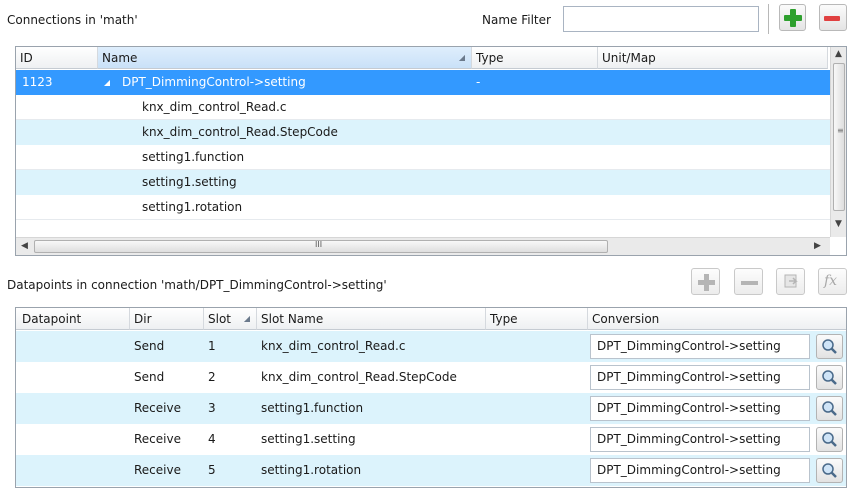 This screenshot has height=488, width=847. Describe the element at coordinates (212, 408) in the screenshot. I see `cell-slot: 3` at that location.